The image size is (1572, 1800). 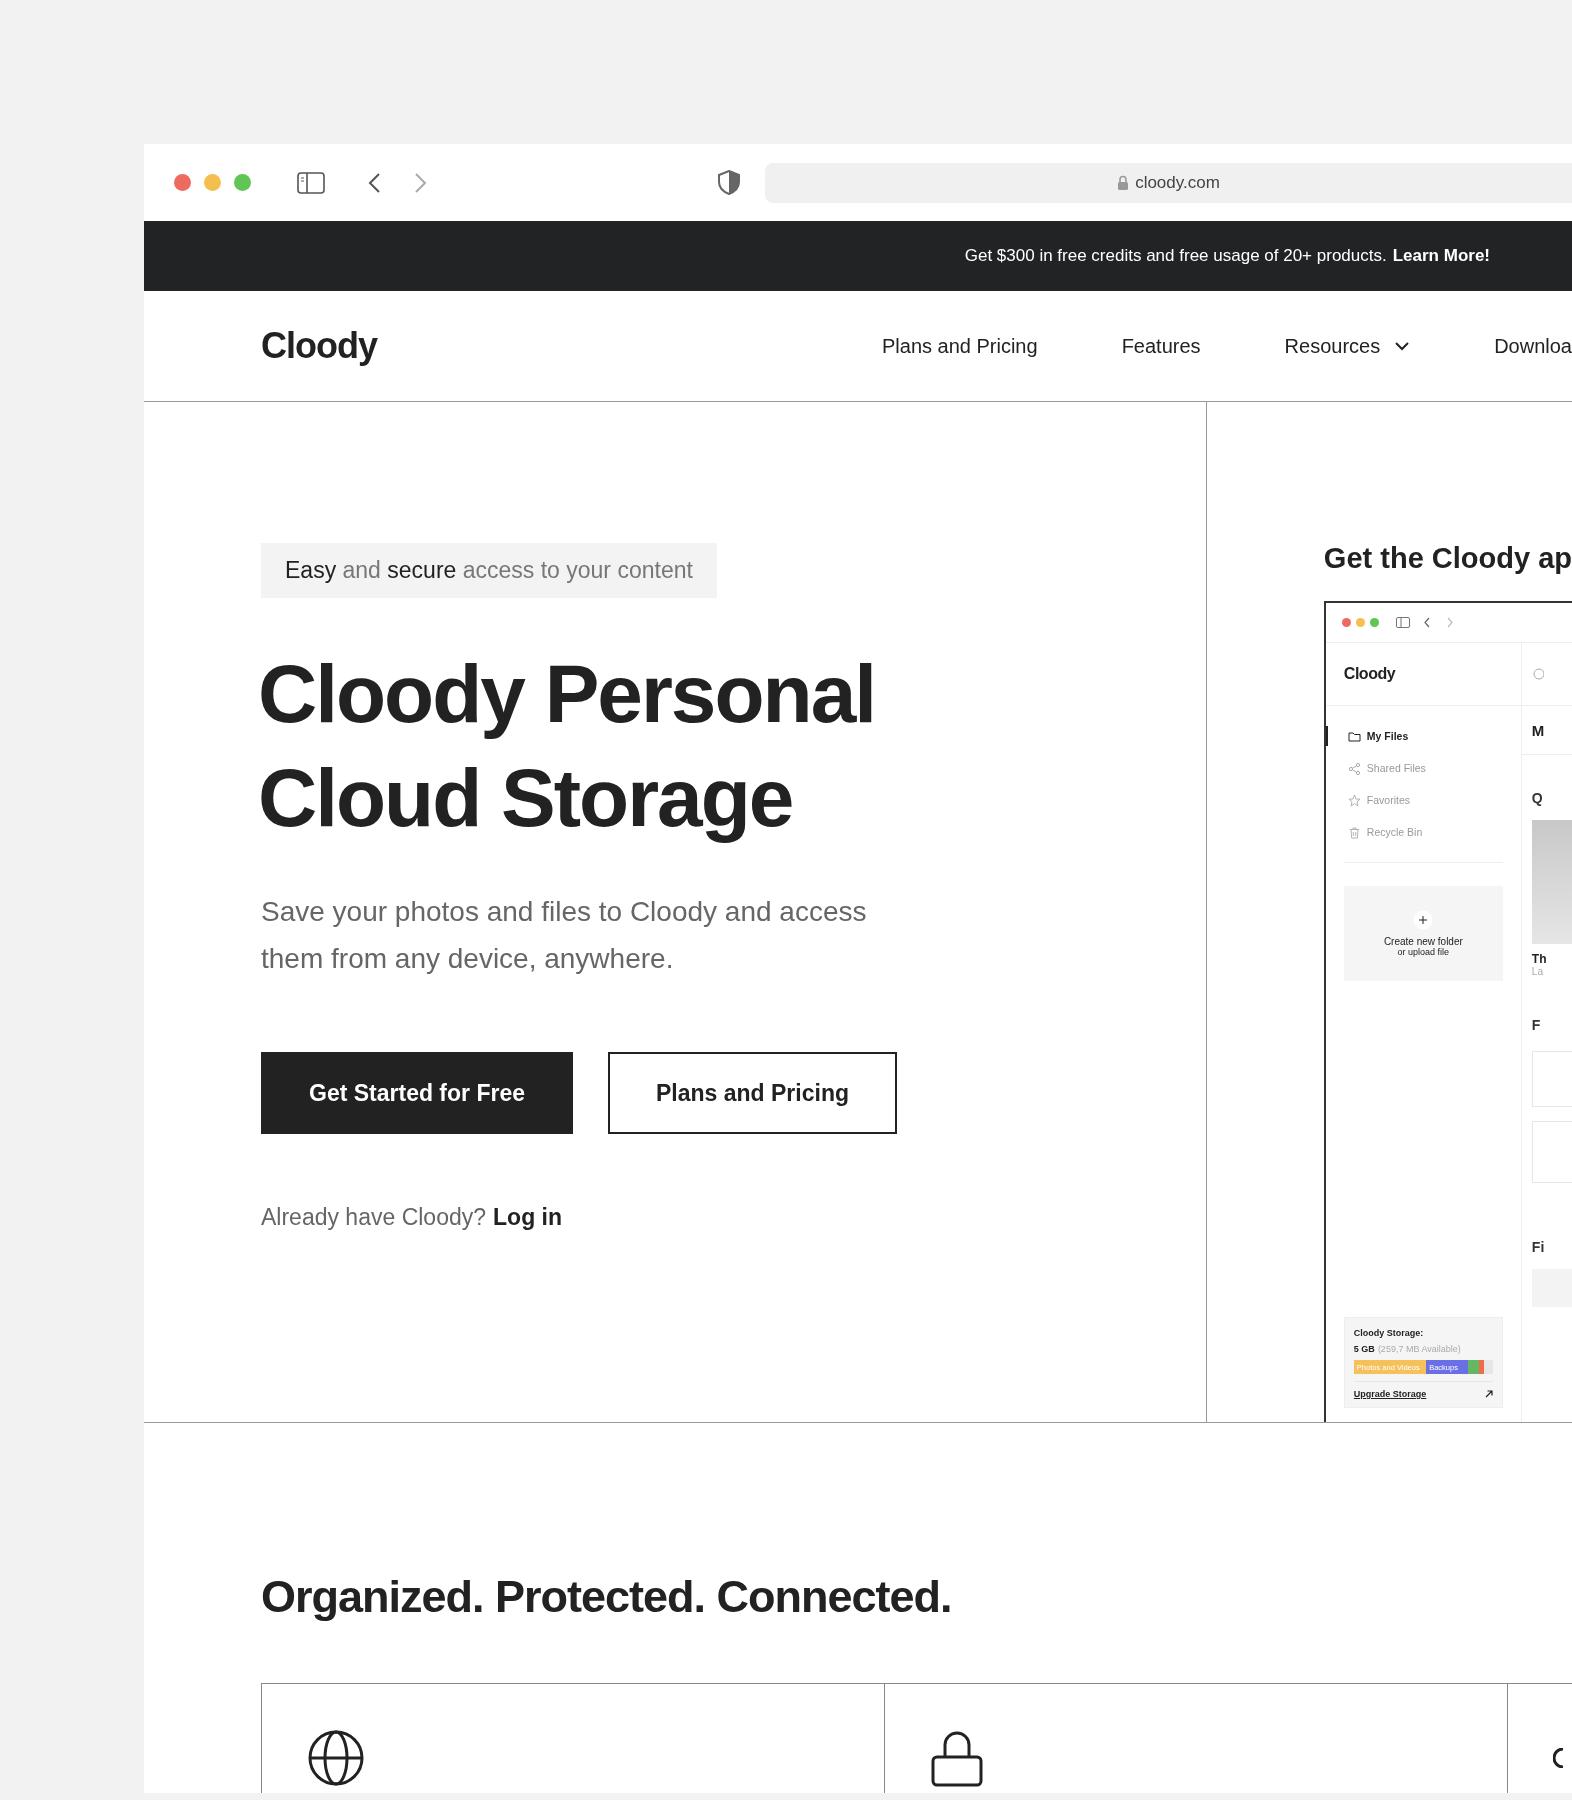 I want to click on sidebar-item: Favorites, so click(x=1423, y=800).